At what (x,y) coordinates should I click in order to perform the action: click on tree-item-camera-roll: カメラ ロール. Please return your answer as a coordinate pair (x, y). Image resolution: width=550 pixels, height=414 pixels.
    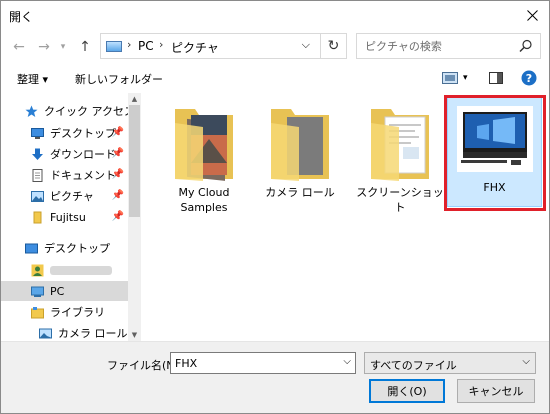
    Looking at the image, I should click on (64, 332).